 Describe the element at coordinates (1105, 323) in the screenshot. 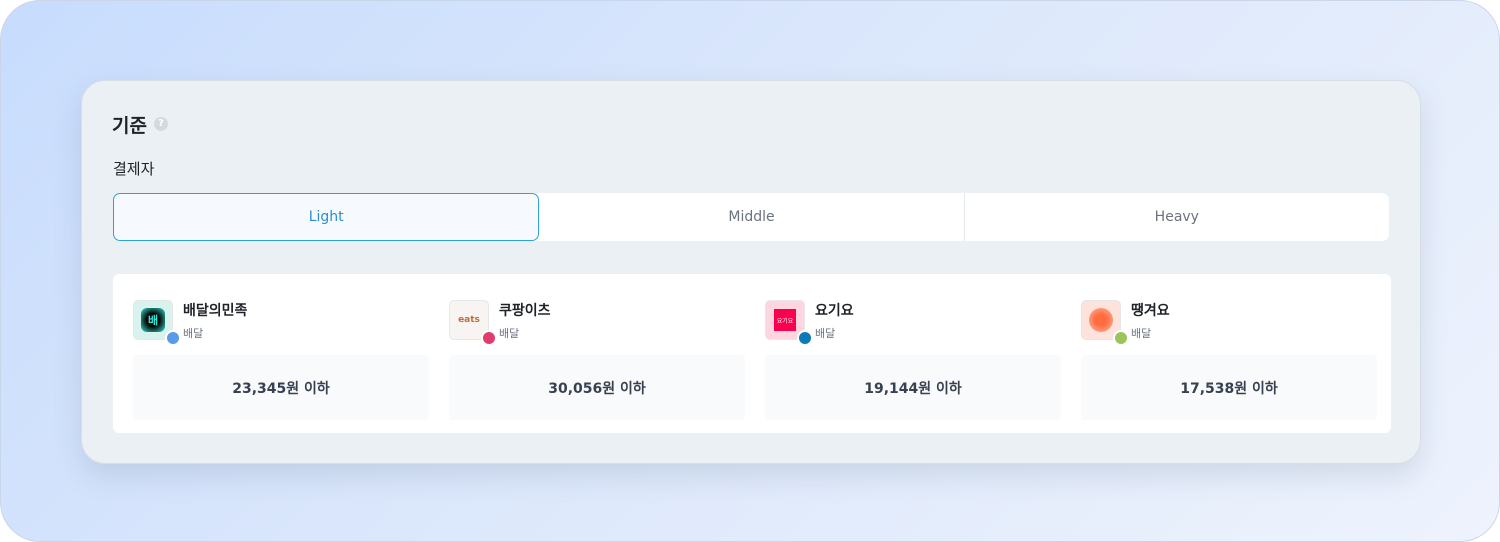

I see `app-logo` at that location.